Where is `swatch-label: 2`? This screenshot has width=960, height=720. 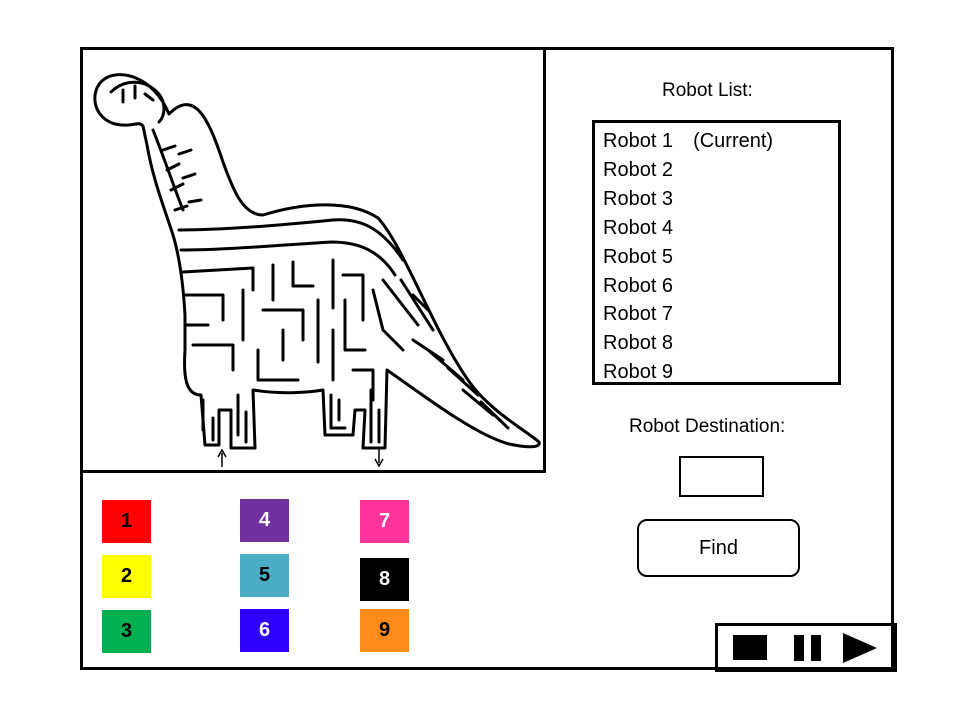 swatch-label: 2 is located at coordinates (126, 576).